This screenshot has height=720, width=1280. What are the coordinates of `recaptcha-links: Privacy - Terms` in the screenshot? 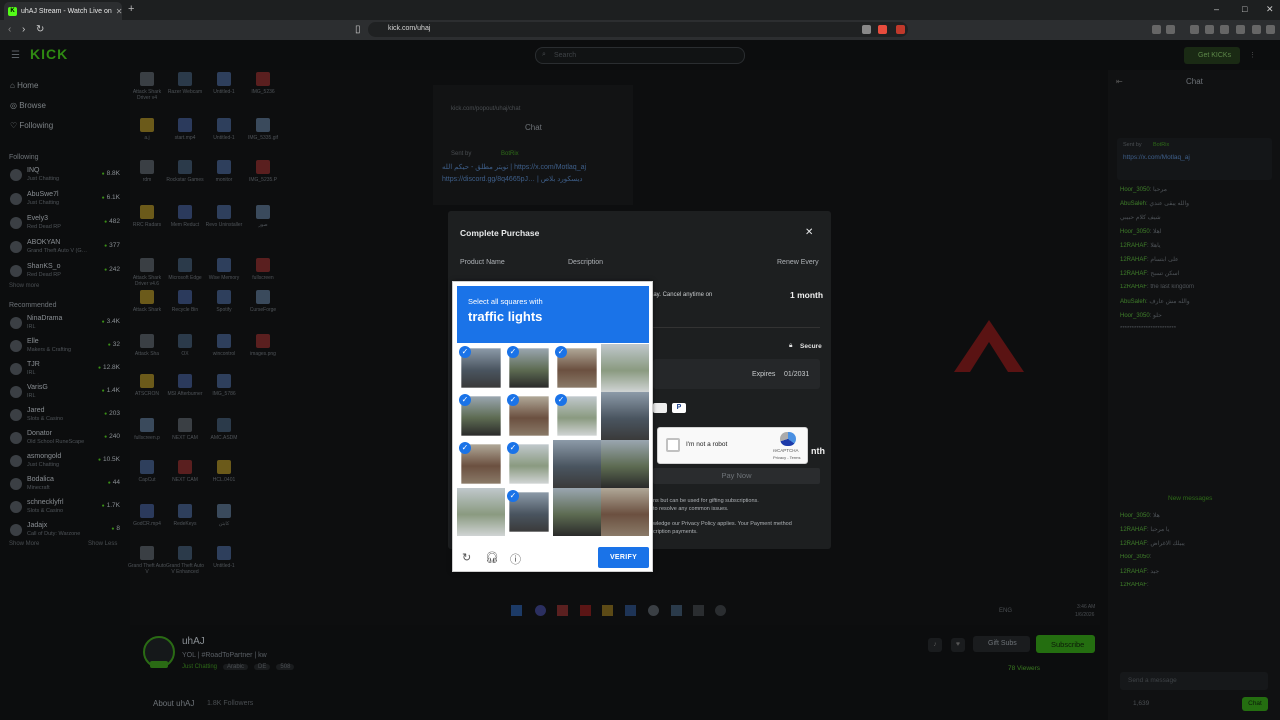 It's located at (786, 457).